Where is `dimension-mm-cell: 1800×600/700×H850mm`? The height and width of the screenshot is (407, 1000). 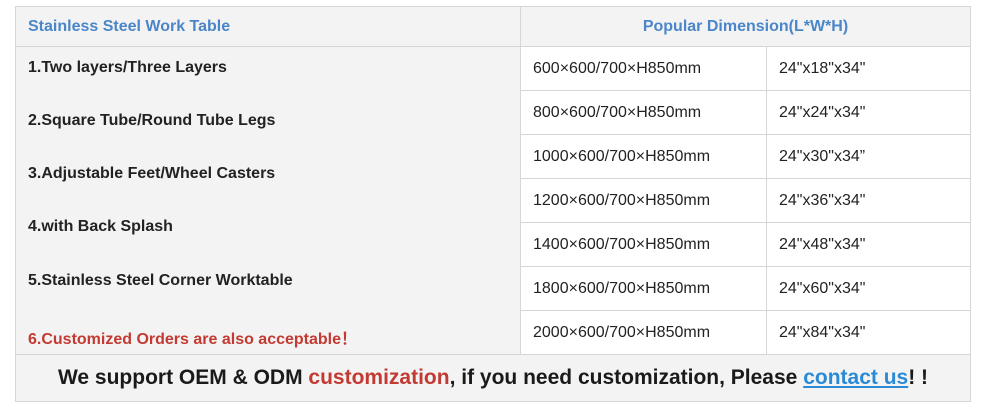
dimension-mm-cell: 1800×600/700×H850mm is located at coordinates (643, 288).